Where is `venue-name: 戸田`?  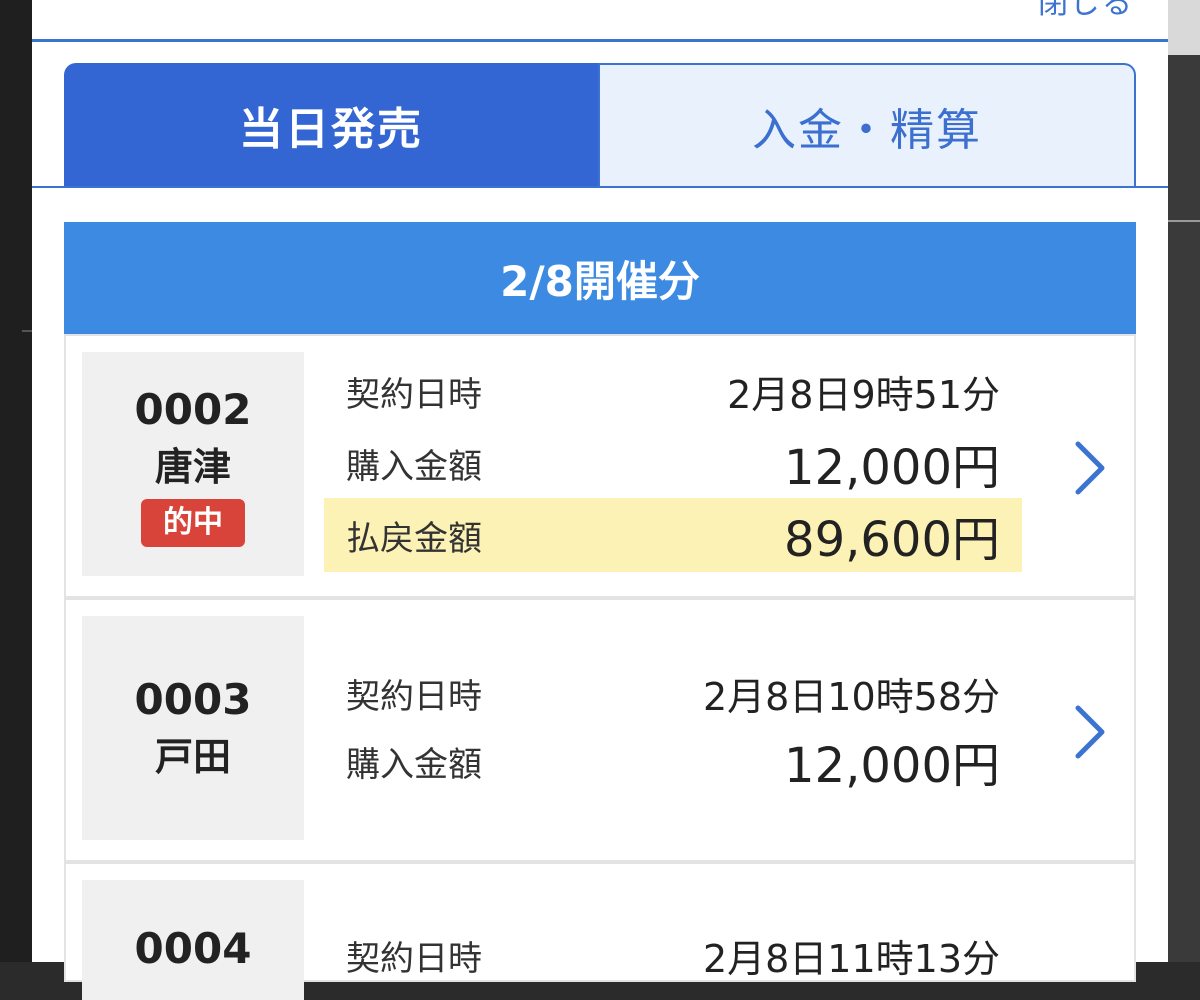 venue-name: 戸田 is located at coordinates (192, 757).